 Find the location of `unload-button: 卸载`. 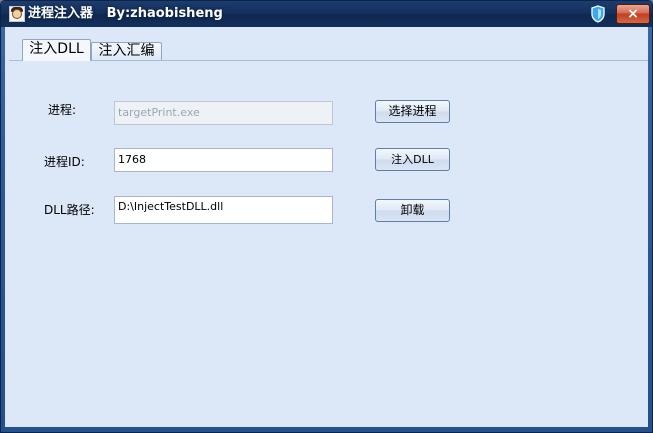

unload-button: 卸载 is located at coordinates (412, 210).